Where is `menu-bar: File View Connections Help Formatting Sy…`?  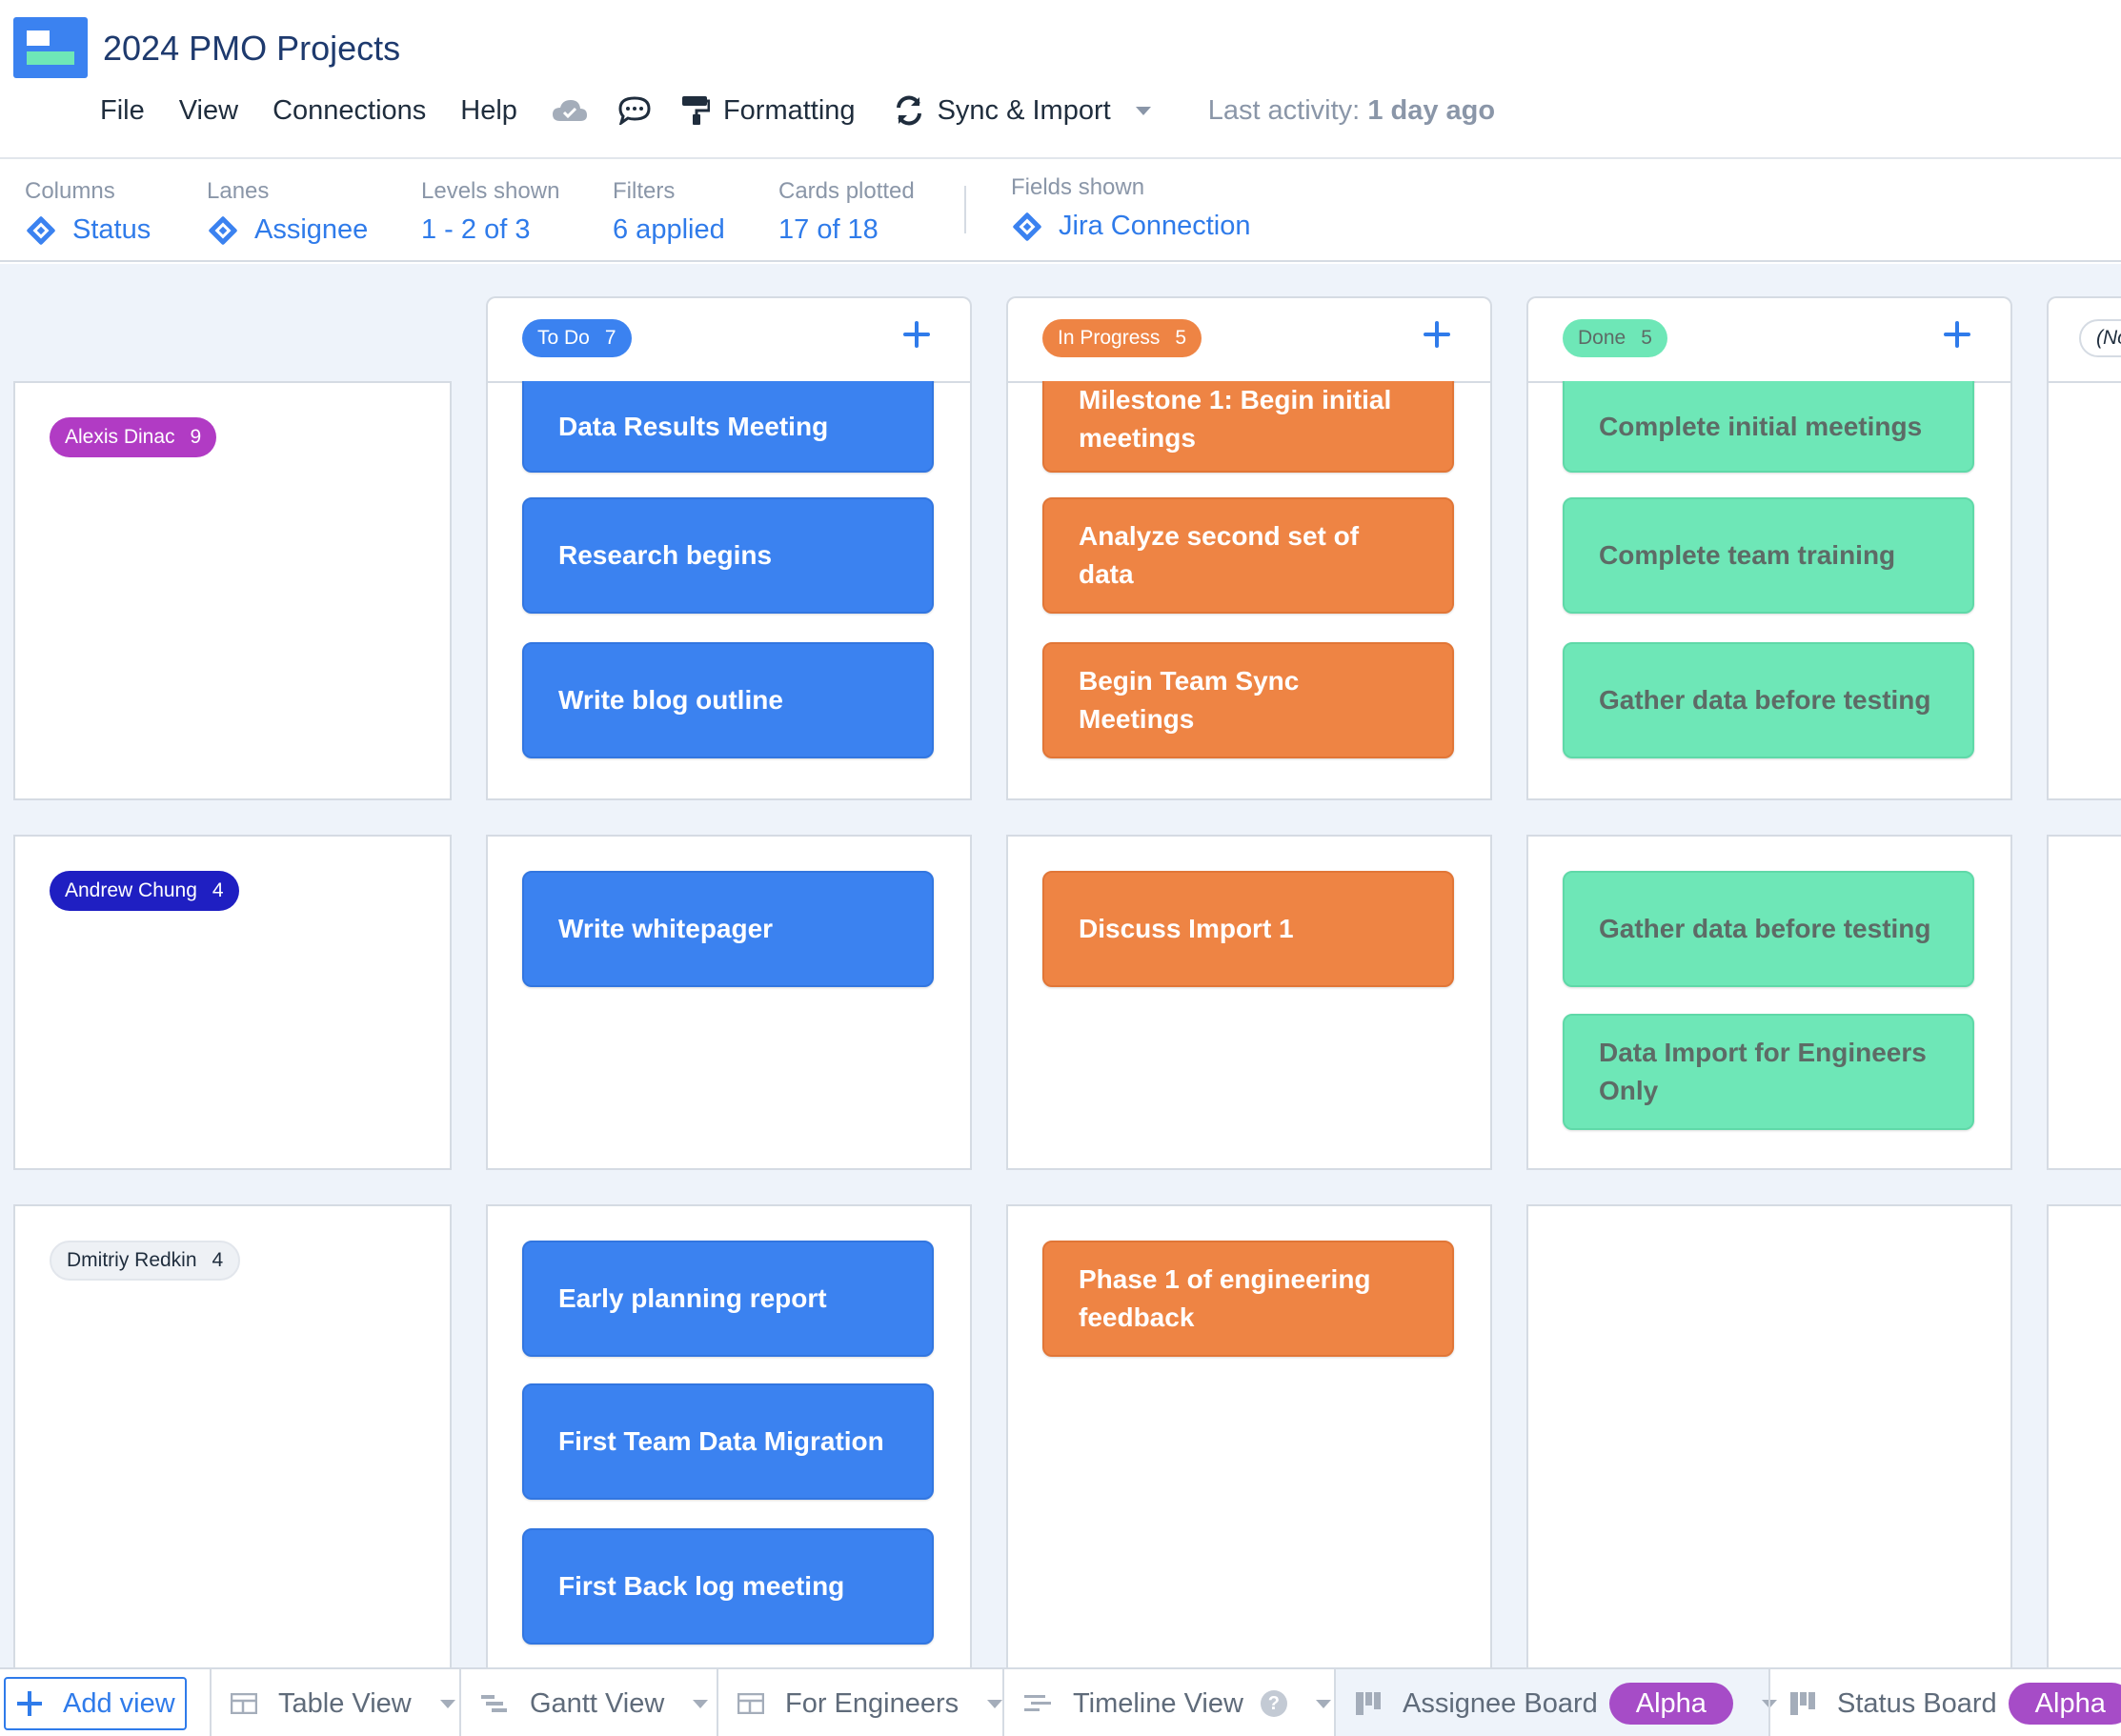 menu-bar: File View Connections Help Formatting Sy… is located at coordinates (798, 110).